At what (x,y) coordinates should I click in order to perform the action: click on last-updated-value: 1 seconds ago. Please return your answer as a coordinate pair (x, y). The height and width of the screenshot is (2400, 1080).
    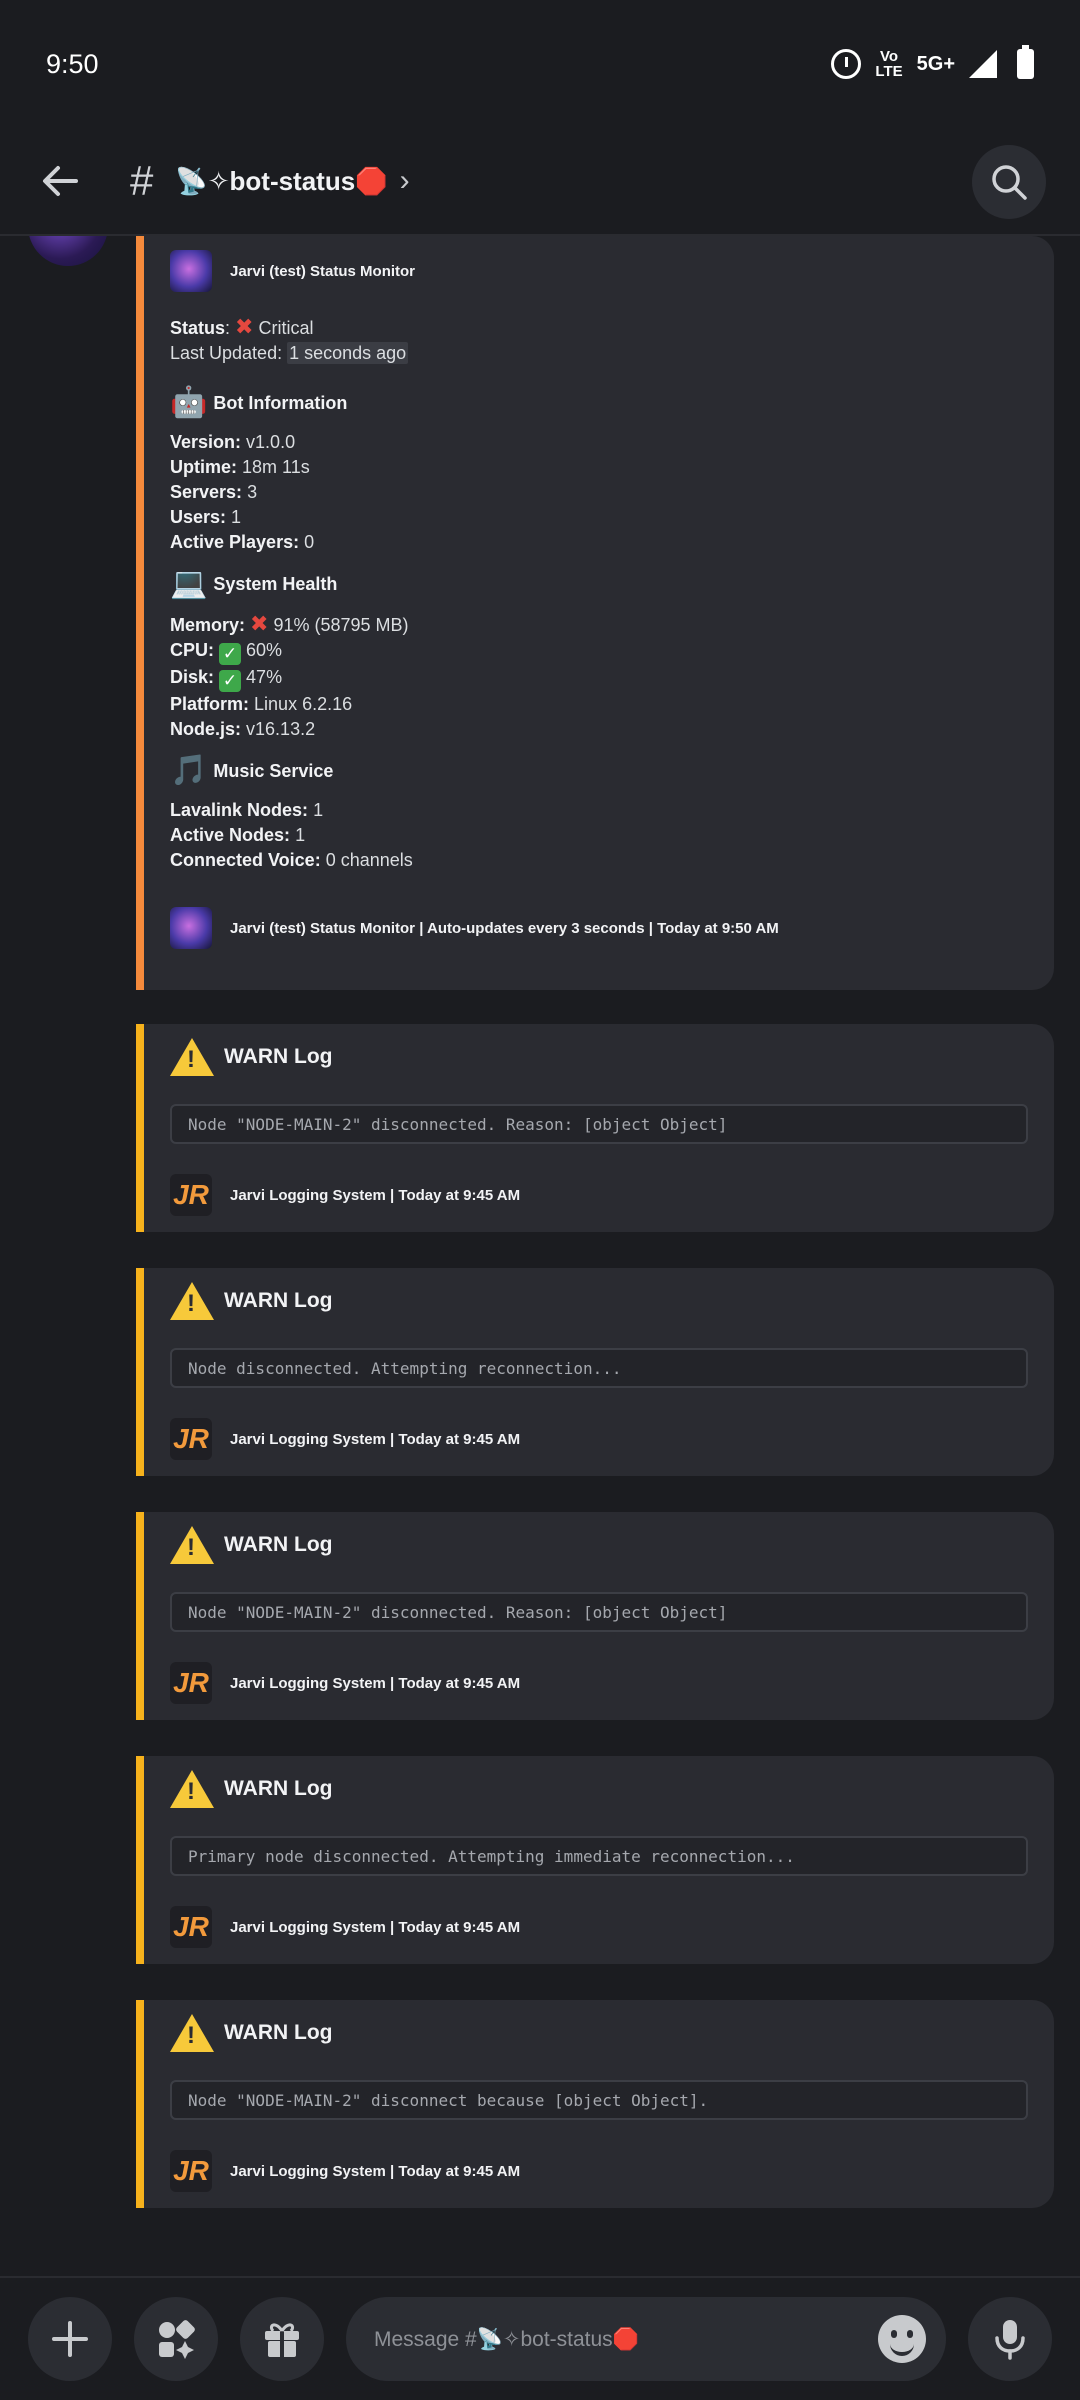
    Looking at the image, I should click on (348, 353).